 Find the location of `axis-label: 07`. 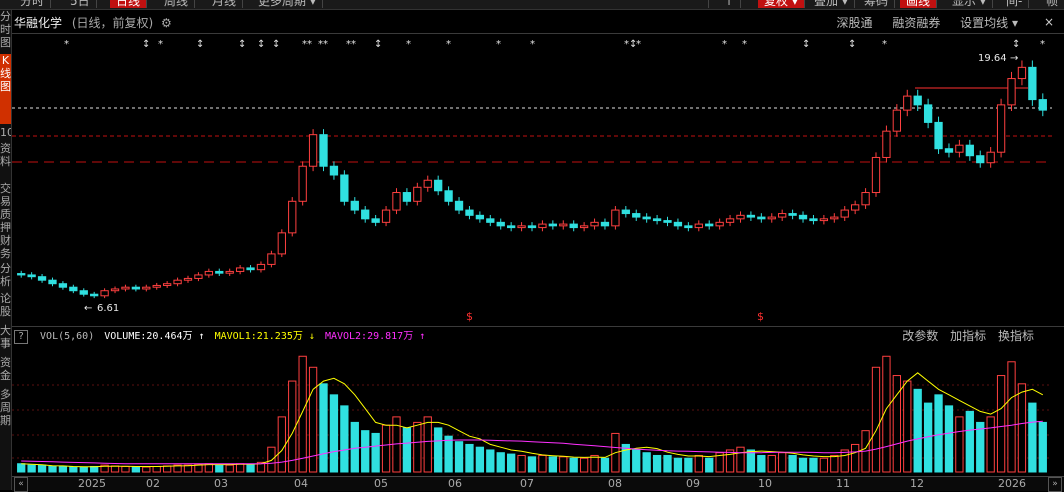

axis-label: 07 is located at coordinates (527, 483).